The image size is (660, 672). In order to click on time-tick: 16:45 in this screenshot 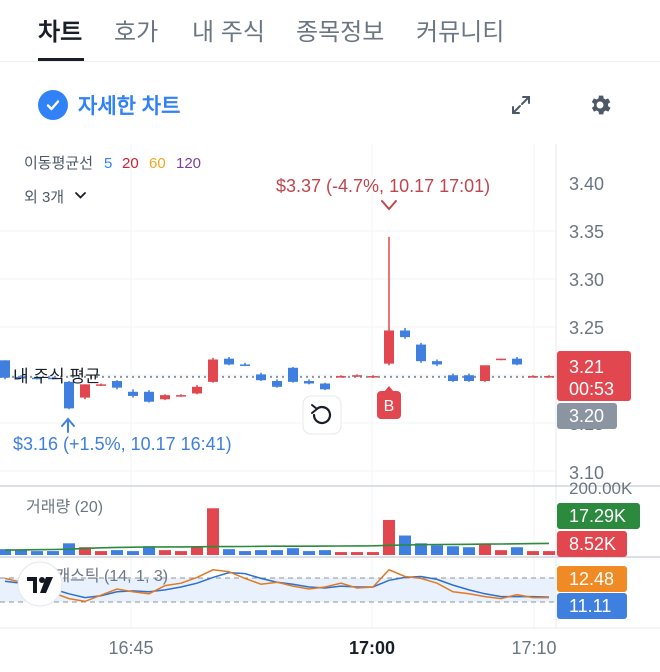, I will do `click(130, 648)`.